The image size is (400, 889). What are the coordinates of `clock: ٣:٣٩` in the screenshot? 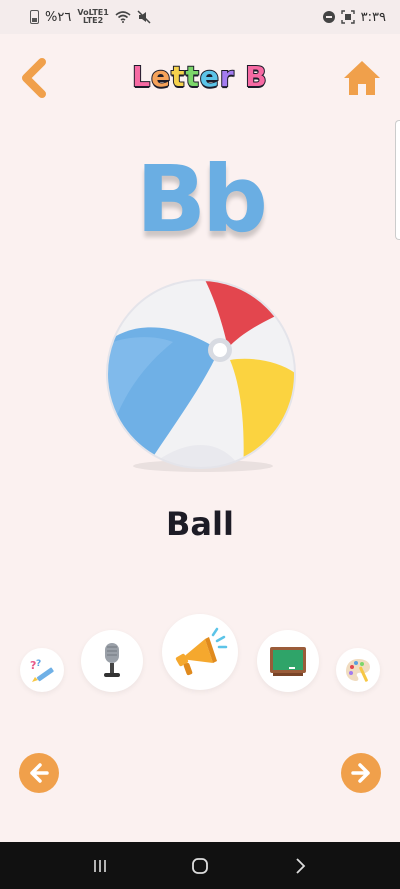 It's located at (373, 17).